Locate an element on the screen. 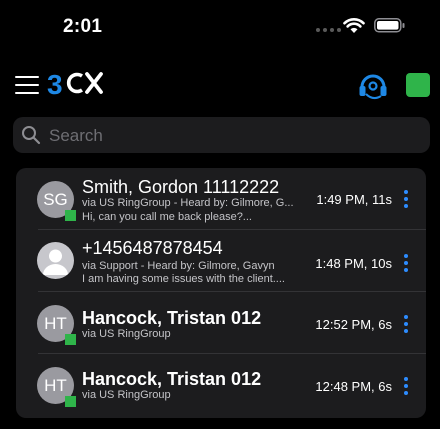  default-user-avatar-icon is located at coordinates (55, 262).